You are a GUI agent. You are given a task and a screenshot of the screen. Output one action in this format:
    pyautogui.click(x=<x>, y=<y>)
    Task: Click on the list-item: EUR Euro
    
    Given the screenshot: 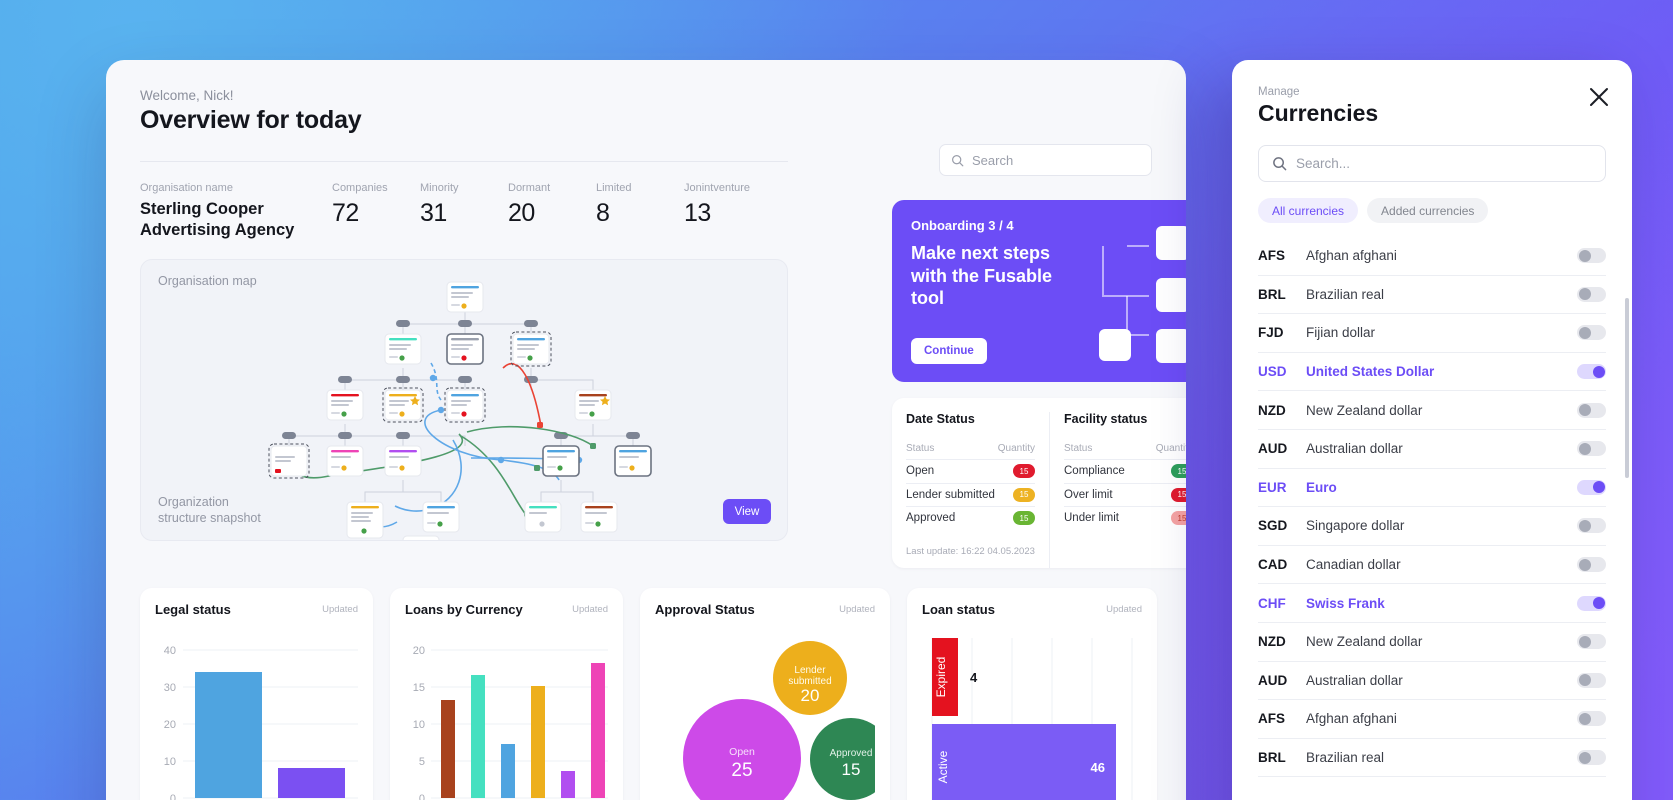 What is the action you would take?
    pyautogui.click(x=1432, y=488)
    